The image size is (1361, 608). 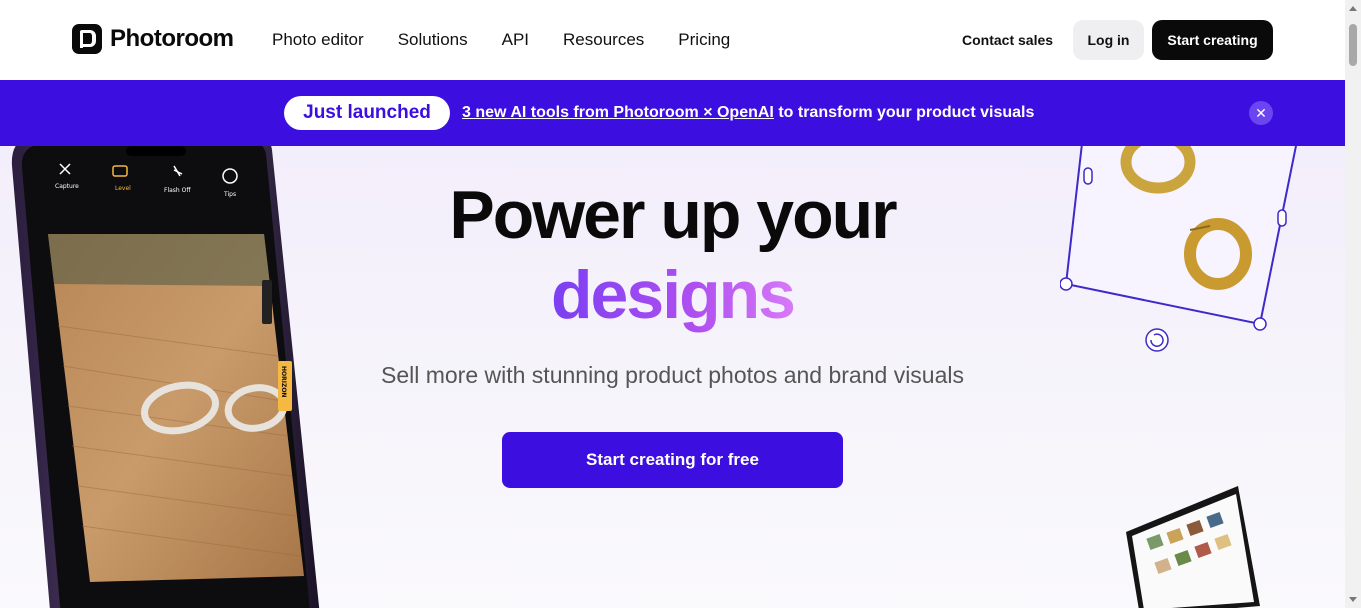 What do you see at coordinates (1353, 45) in the screenshot?
I see `scroll-thumb` at bounding box center [1353, 45].